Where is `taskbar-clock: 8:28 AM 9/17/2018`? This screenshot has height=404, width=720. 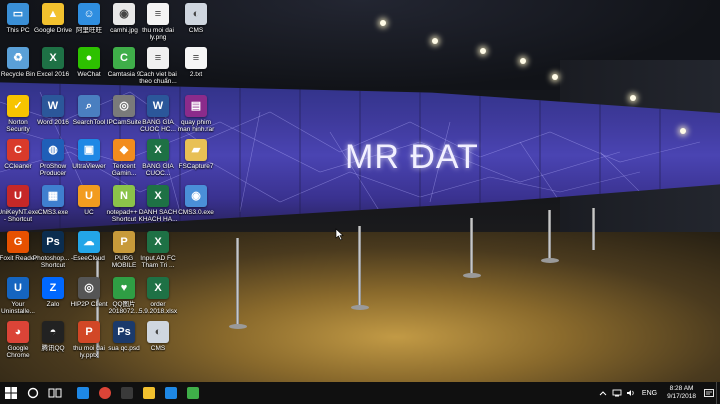 taskbar-clock: 8:28 AM 9/17/2018 is located at coordinates (681, 393).